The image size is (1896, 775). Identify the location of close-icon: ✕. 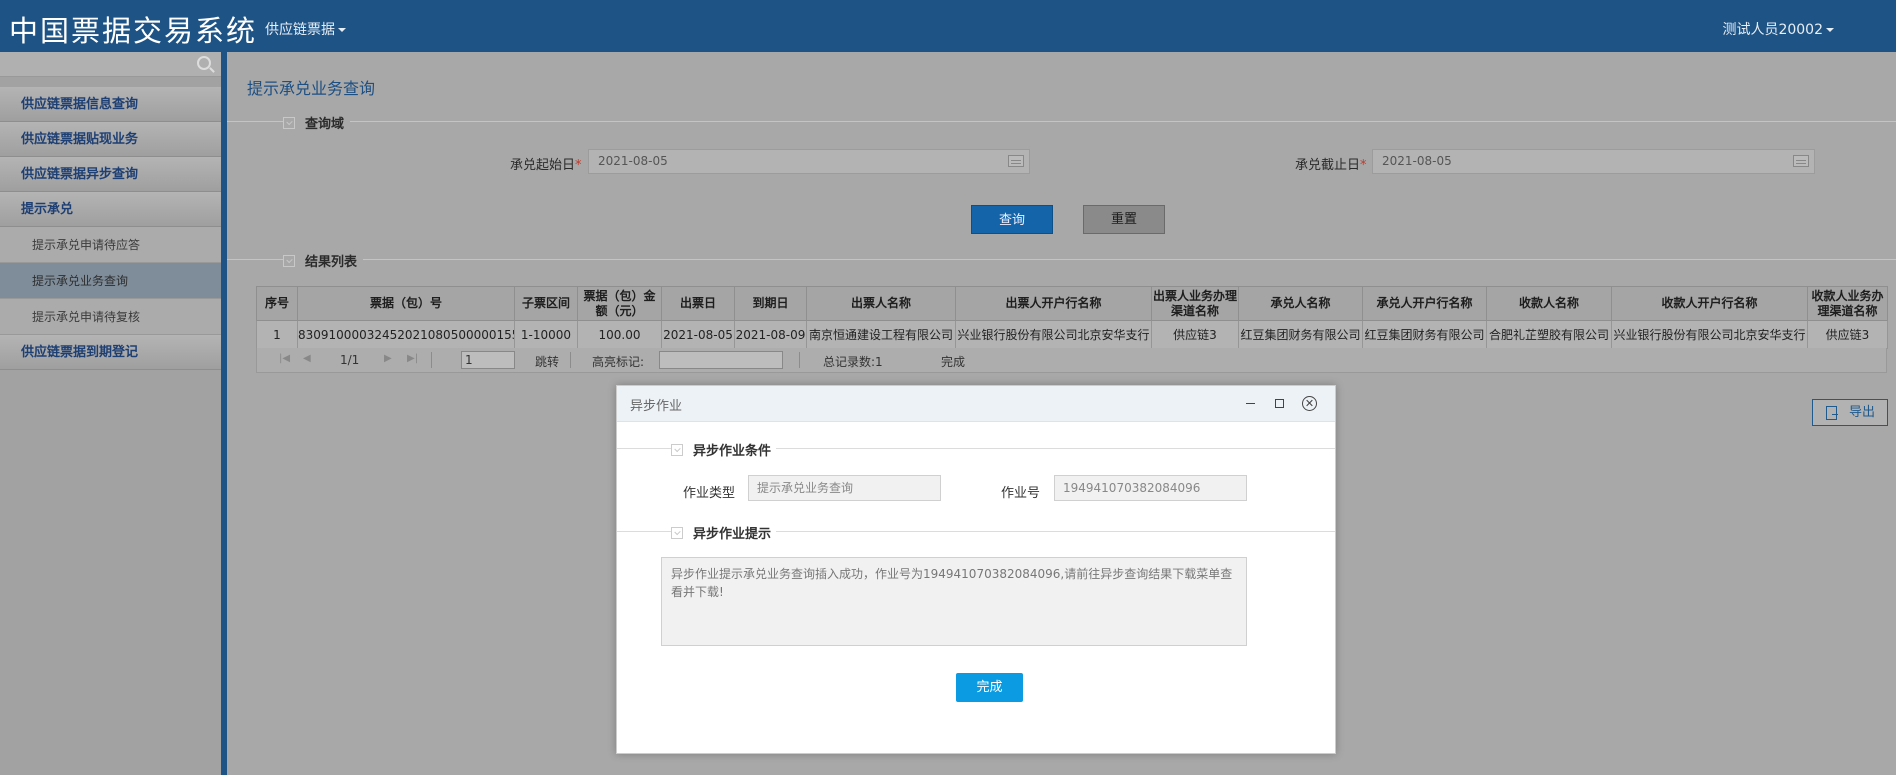
(1309, 403).